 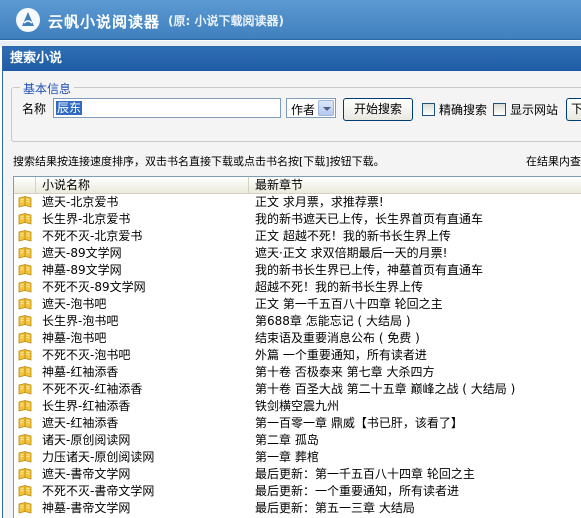 I want to click on novel-name-cell: 不死不灭-红袖添香, so click(x=92, y=389).